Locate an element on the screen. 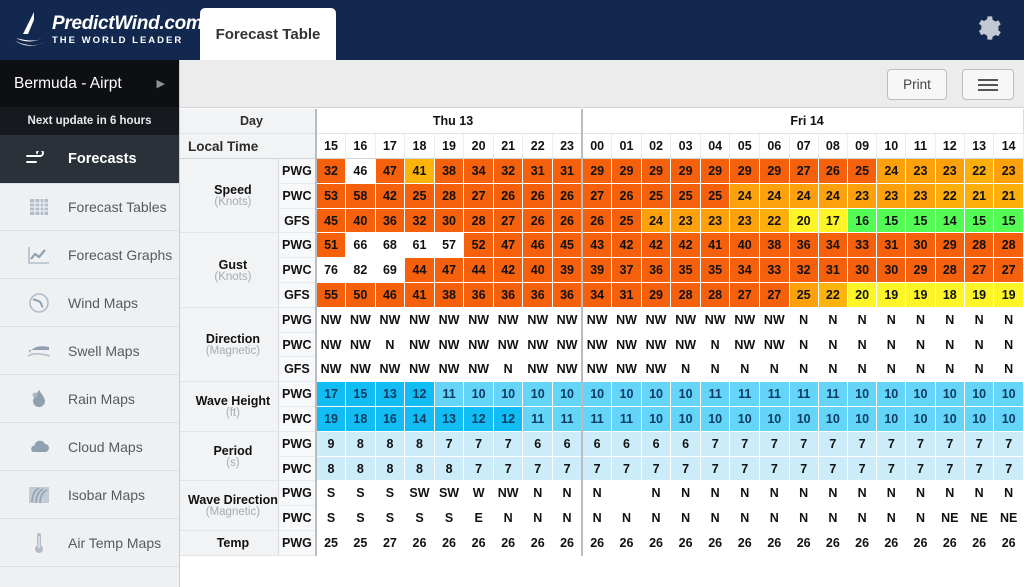  tab-forecast-table: Forecast Table is located at coordinates (268, 34).